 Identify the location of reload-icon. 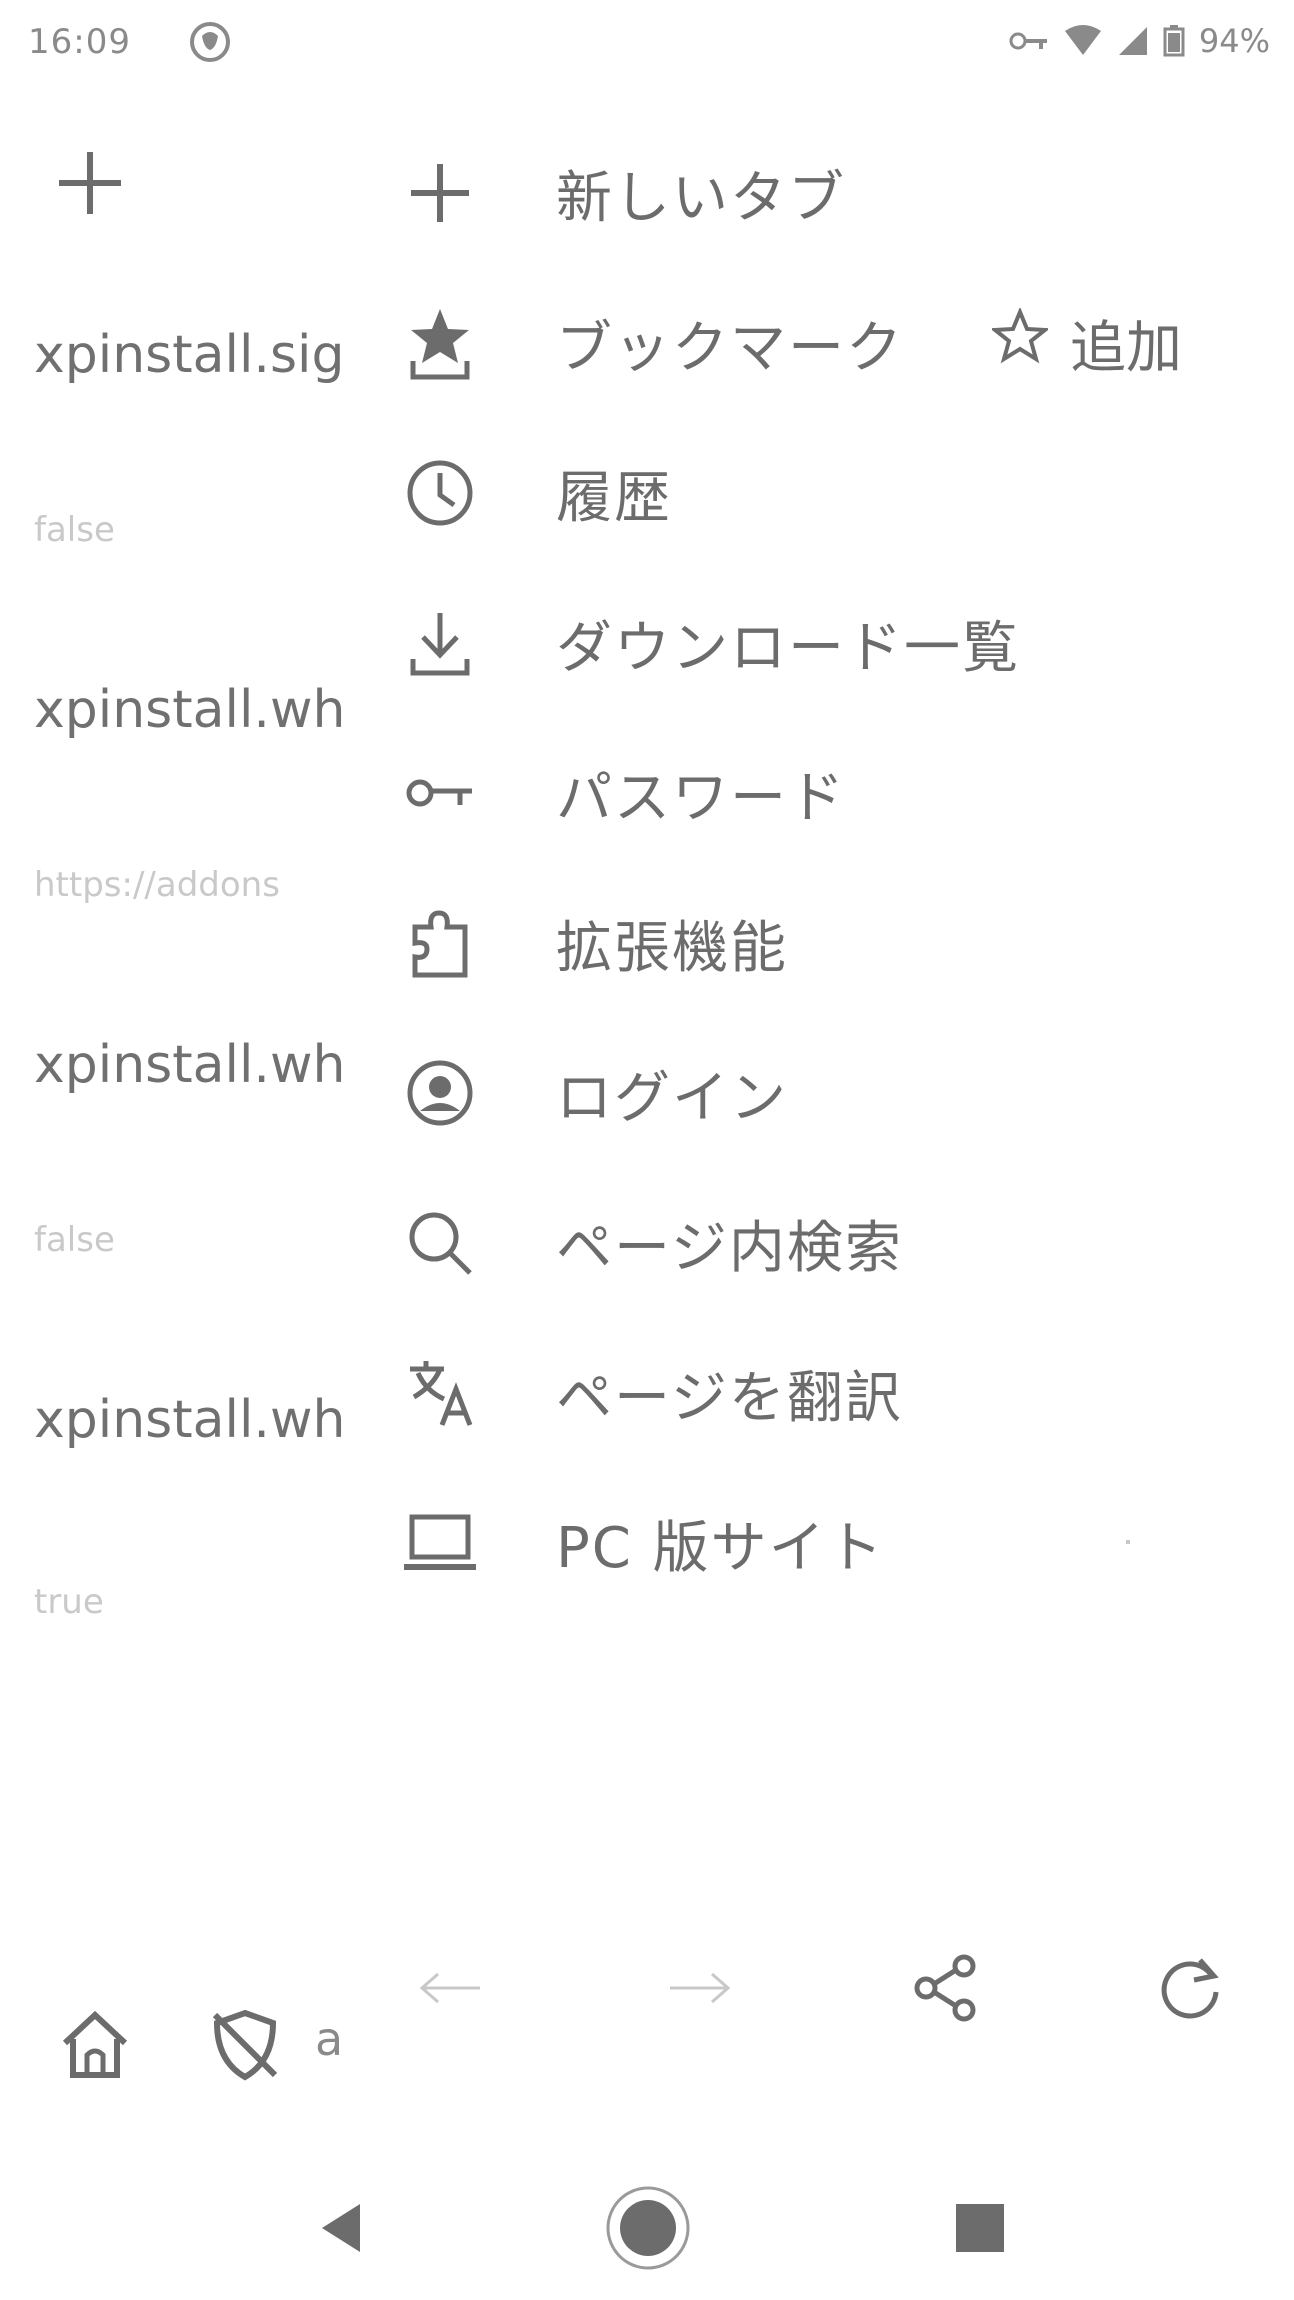
(1190, 1990).